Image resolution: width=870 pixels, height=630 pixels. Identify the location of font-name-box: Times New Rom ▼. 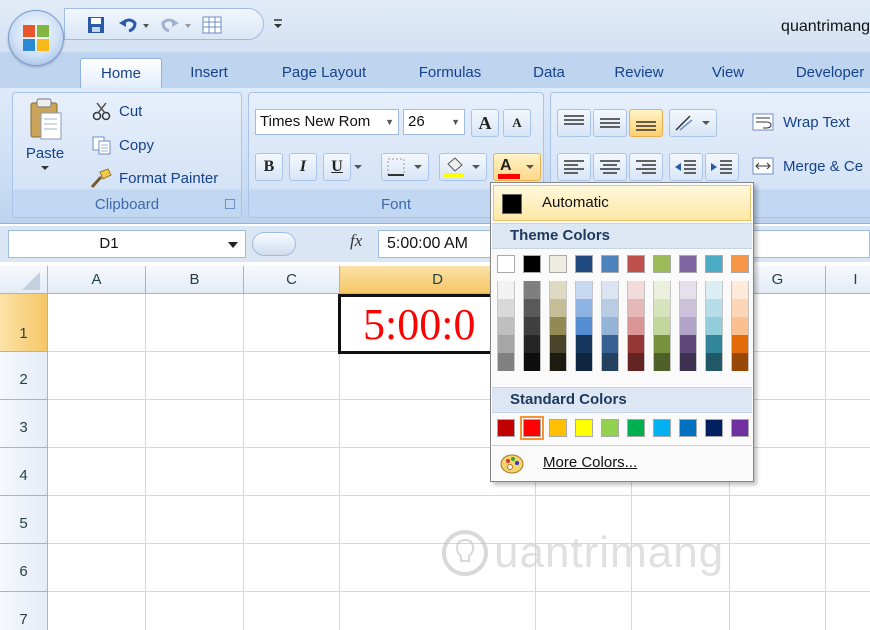
(327, 122).